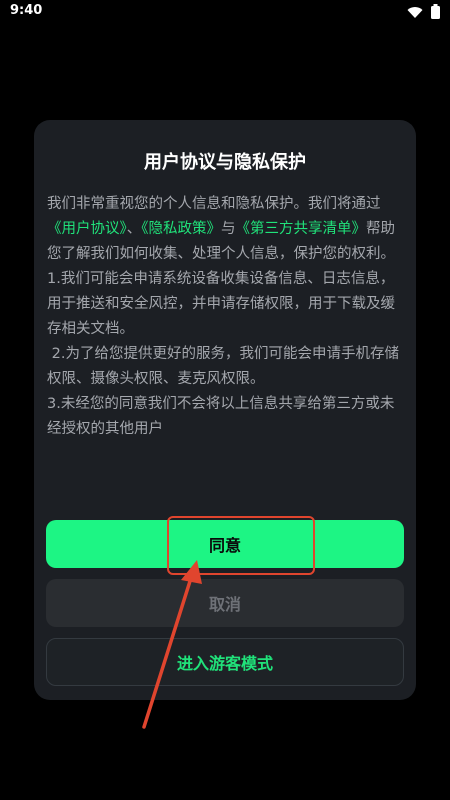  I want to click on intro-text-before: 我们非常重视您的个人信息和隐私保护。我们将通过, so click(214, 204).